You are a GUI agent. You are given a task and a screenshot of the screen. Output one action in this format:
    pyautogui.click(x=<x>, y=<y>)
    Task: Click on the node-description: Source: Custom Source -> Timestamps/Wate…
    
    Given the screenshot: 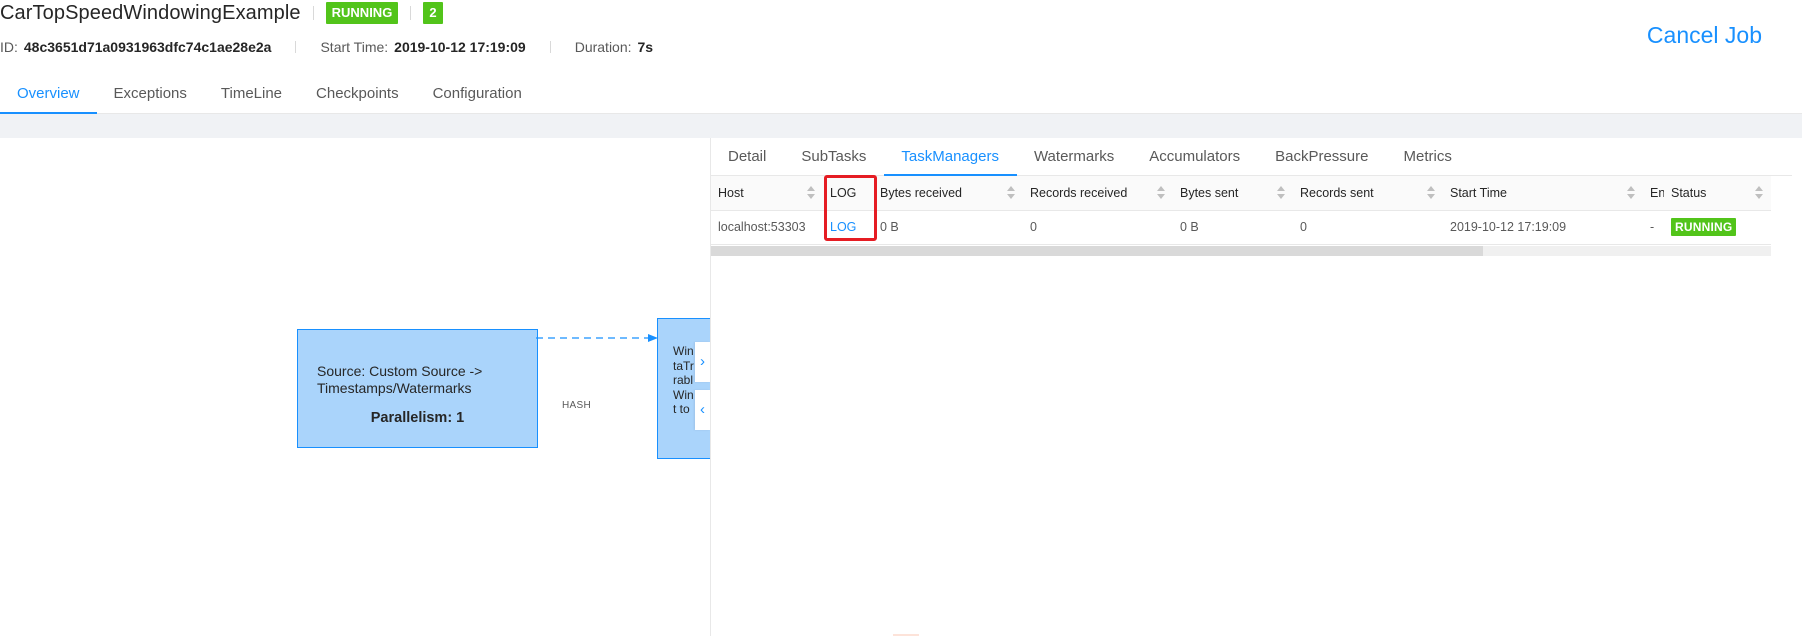 What is the action you would take?
    pyautogui.click(x=400, y=379)
    